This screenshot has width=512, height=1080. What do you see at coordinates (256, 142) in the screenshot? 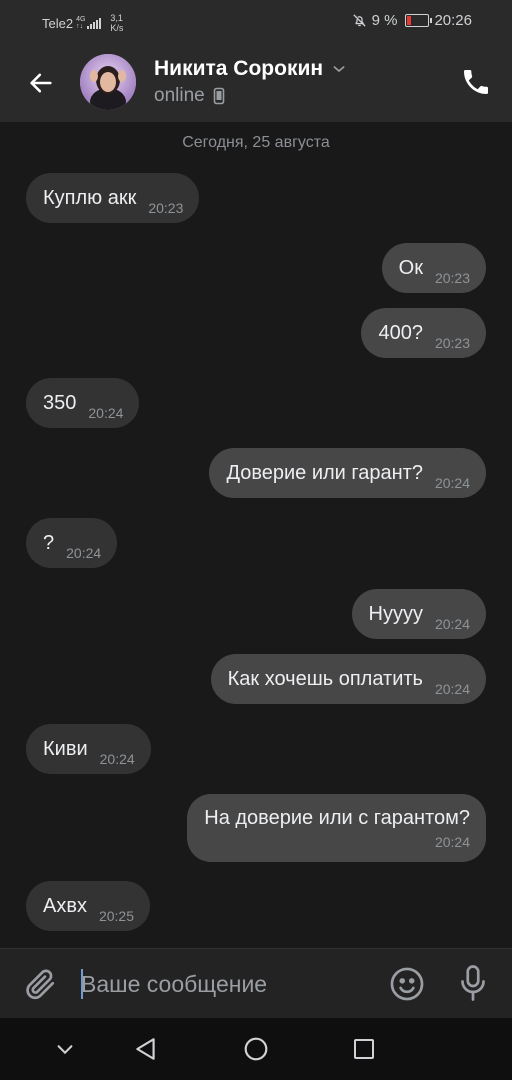
I see `date-separator: Сегодня, 25 августа` at bounding box center [256, 142].